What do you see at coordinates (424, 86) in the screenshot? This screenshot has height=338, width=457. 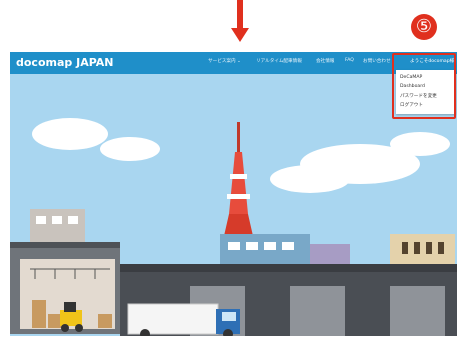 I see `highlight-box` at bounding box center [424, 86].